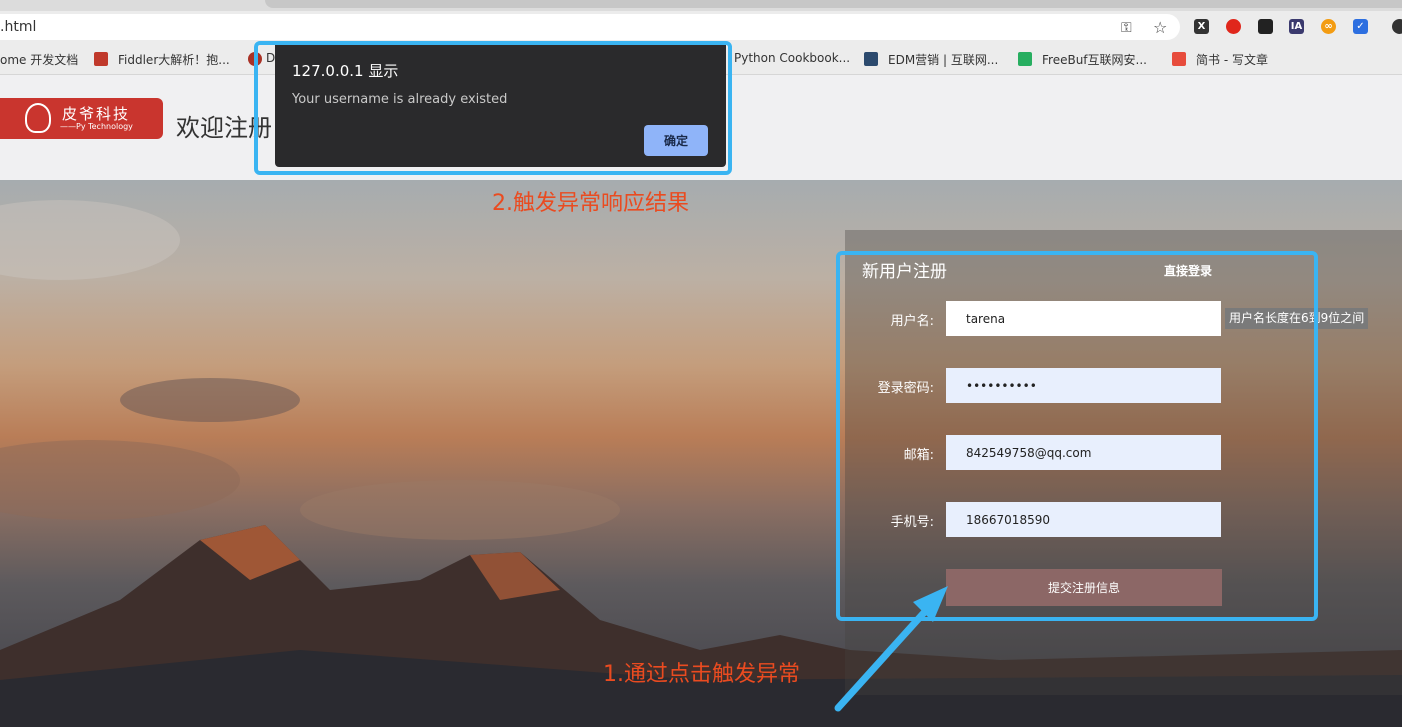 The width and height of the screenshot is (1402, 727). I want to click on bookmark-item: ome 开发文档, so click(39, 59).